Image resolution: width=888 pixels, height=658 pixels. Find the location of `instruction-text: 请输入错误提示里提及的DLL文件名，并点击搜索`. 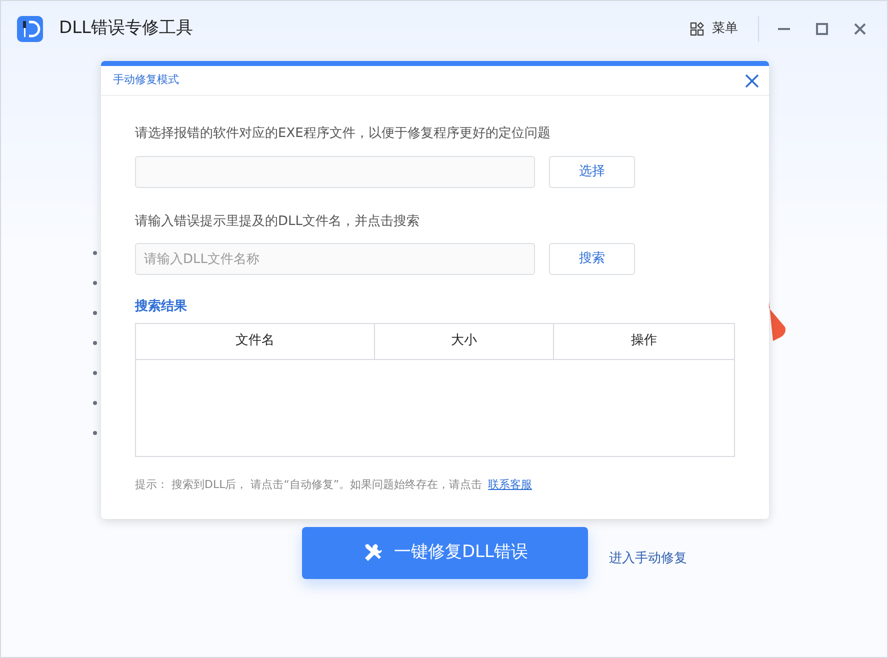

instruction-text: 请输入错误提示里提及的DLL文件名，并点击搜索 is located at coordinates (277, 221).